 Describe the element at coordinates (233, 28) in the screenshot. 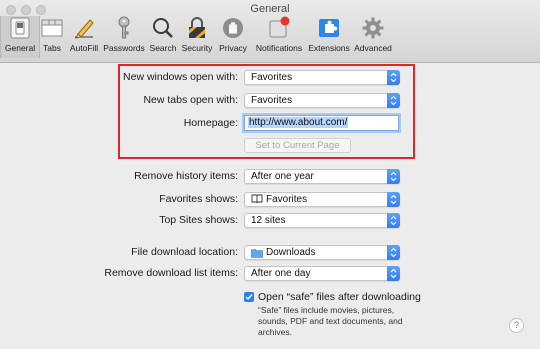

I see `hand-icon` at that location.